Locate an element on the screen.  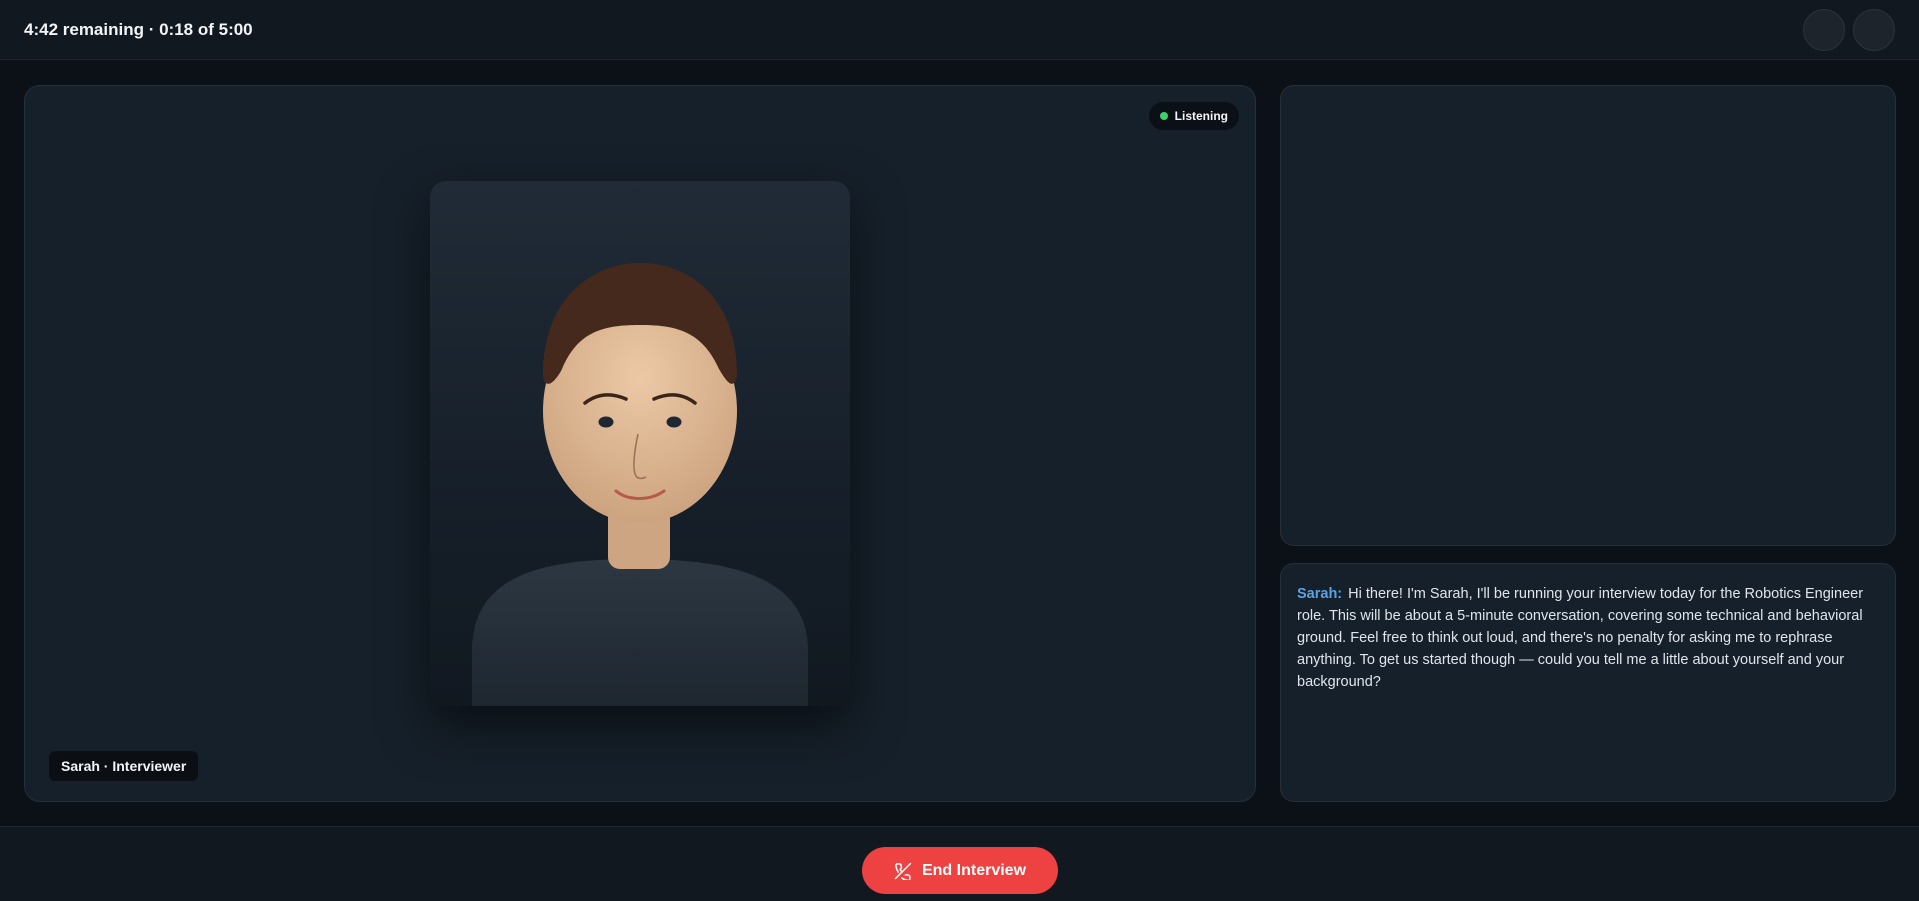
phone-off-icon is located at coordinates (903, 871).